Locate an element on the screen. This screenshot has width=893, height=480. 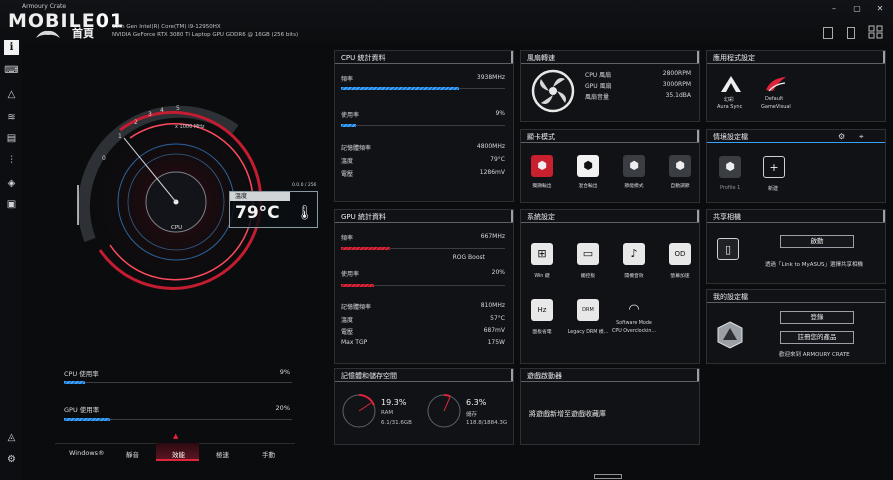
mode-manual: 手動 is located at coordinates (268, 454).